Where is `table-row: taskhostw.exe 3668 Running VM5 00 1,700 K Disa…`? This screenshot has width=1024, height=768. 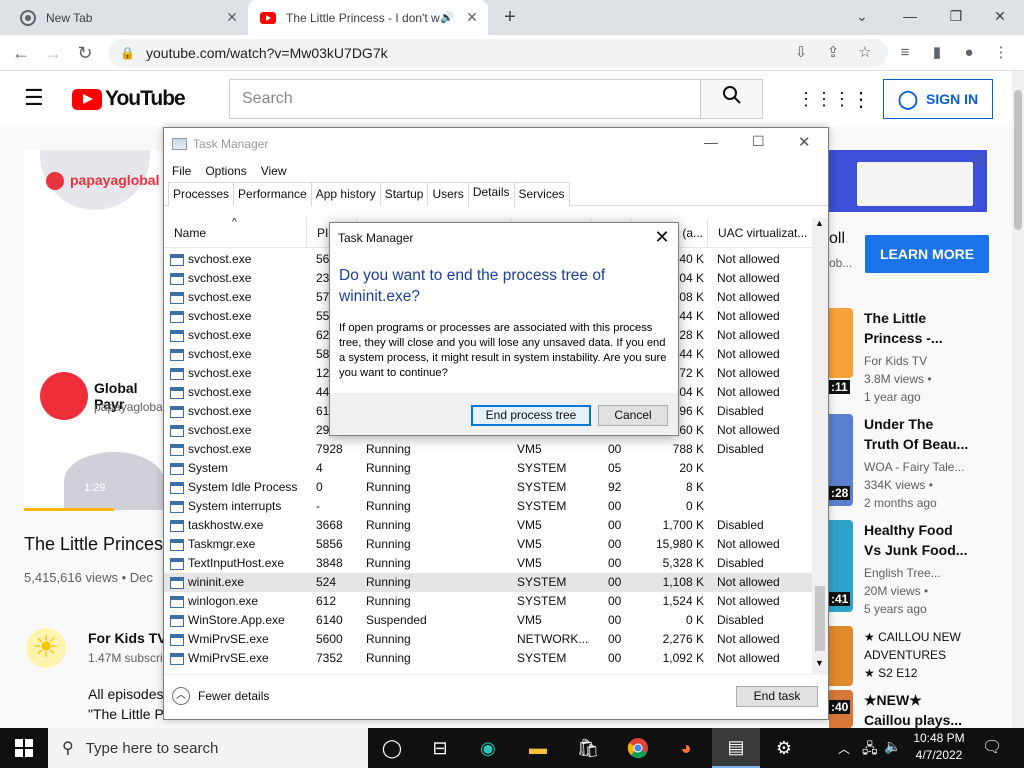 table-row: taskhostw.exe 3668 Running VM5 00 1,700 K Disa… is located at coordinates (489, 525).